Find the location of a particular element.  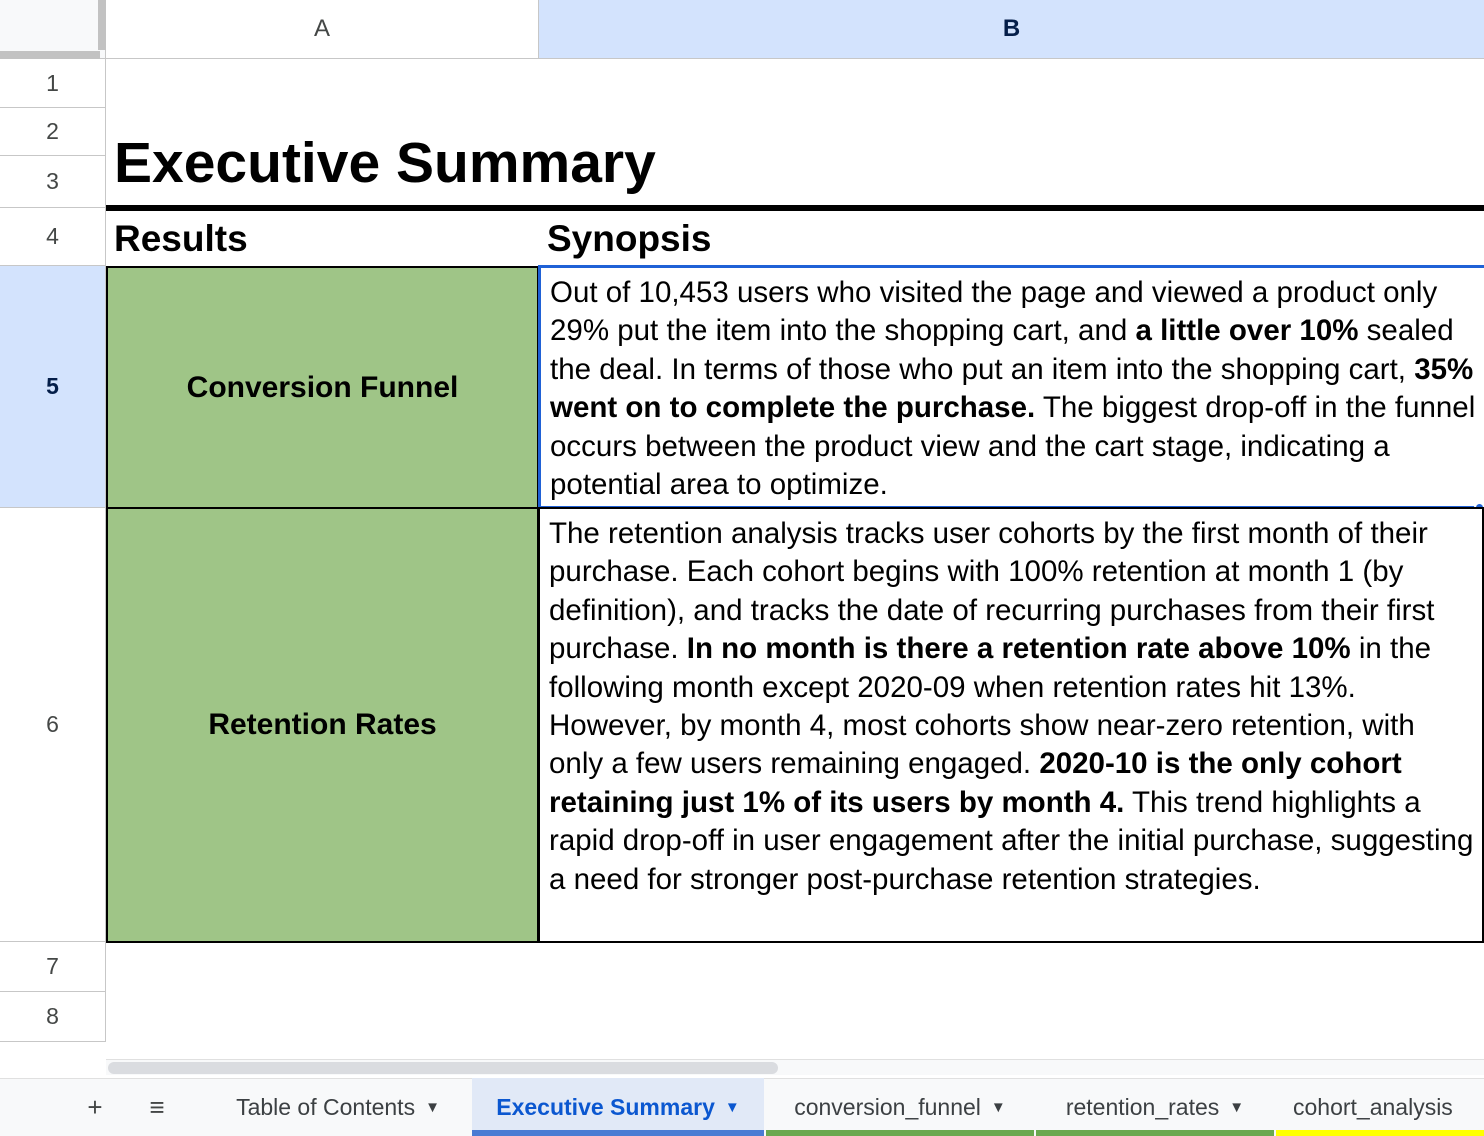

tab-table-of-contents: Table of Contents ▼ is located at coordinates (338, 1107).